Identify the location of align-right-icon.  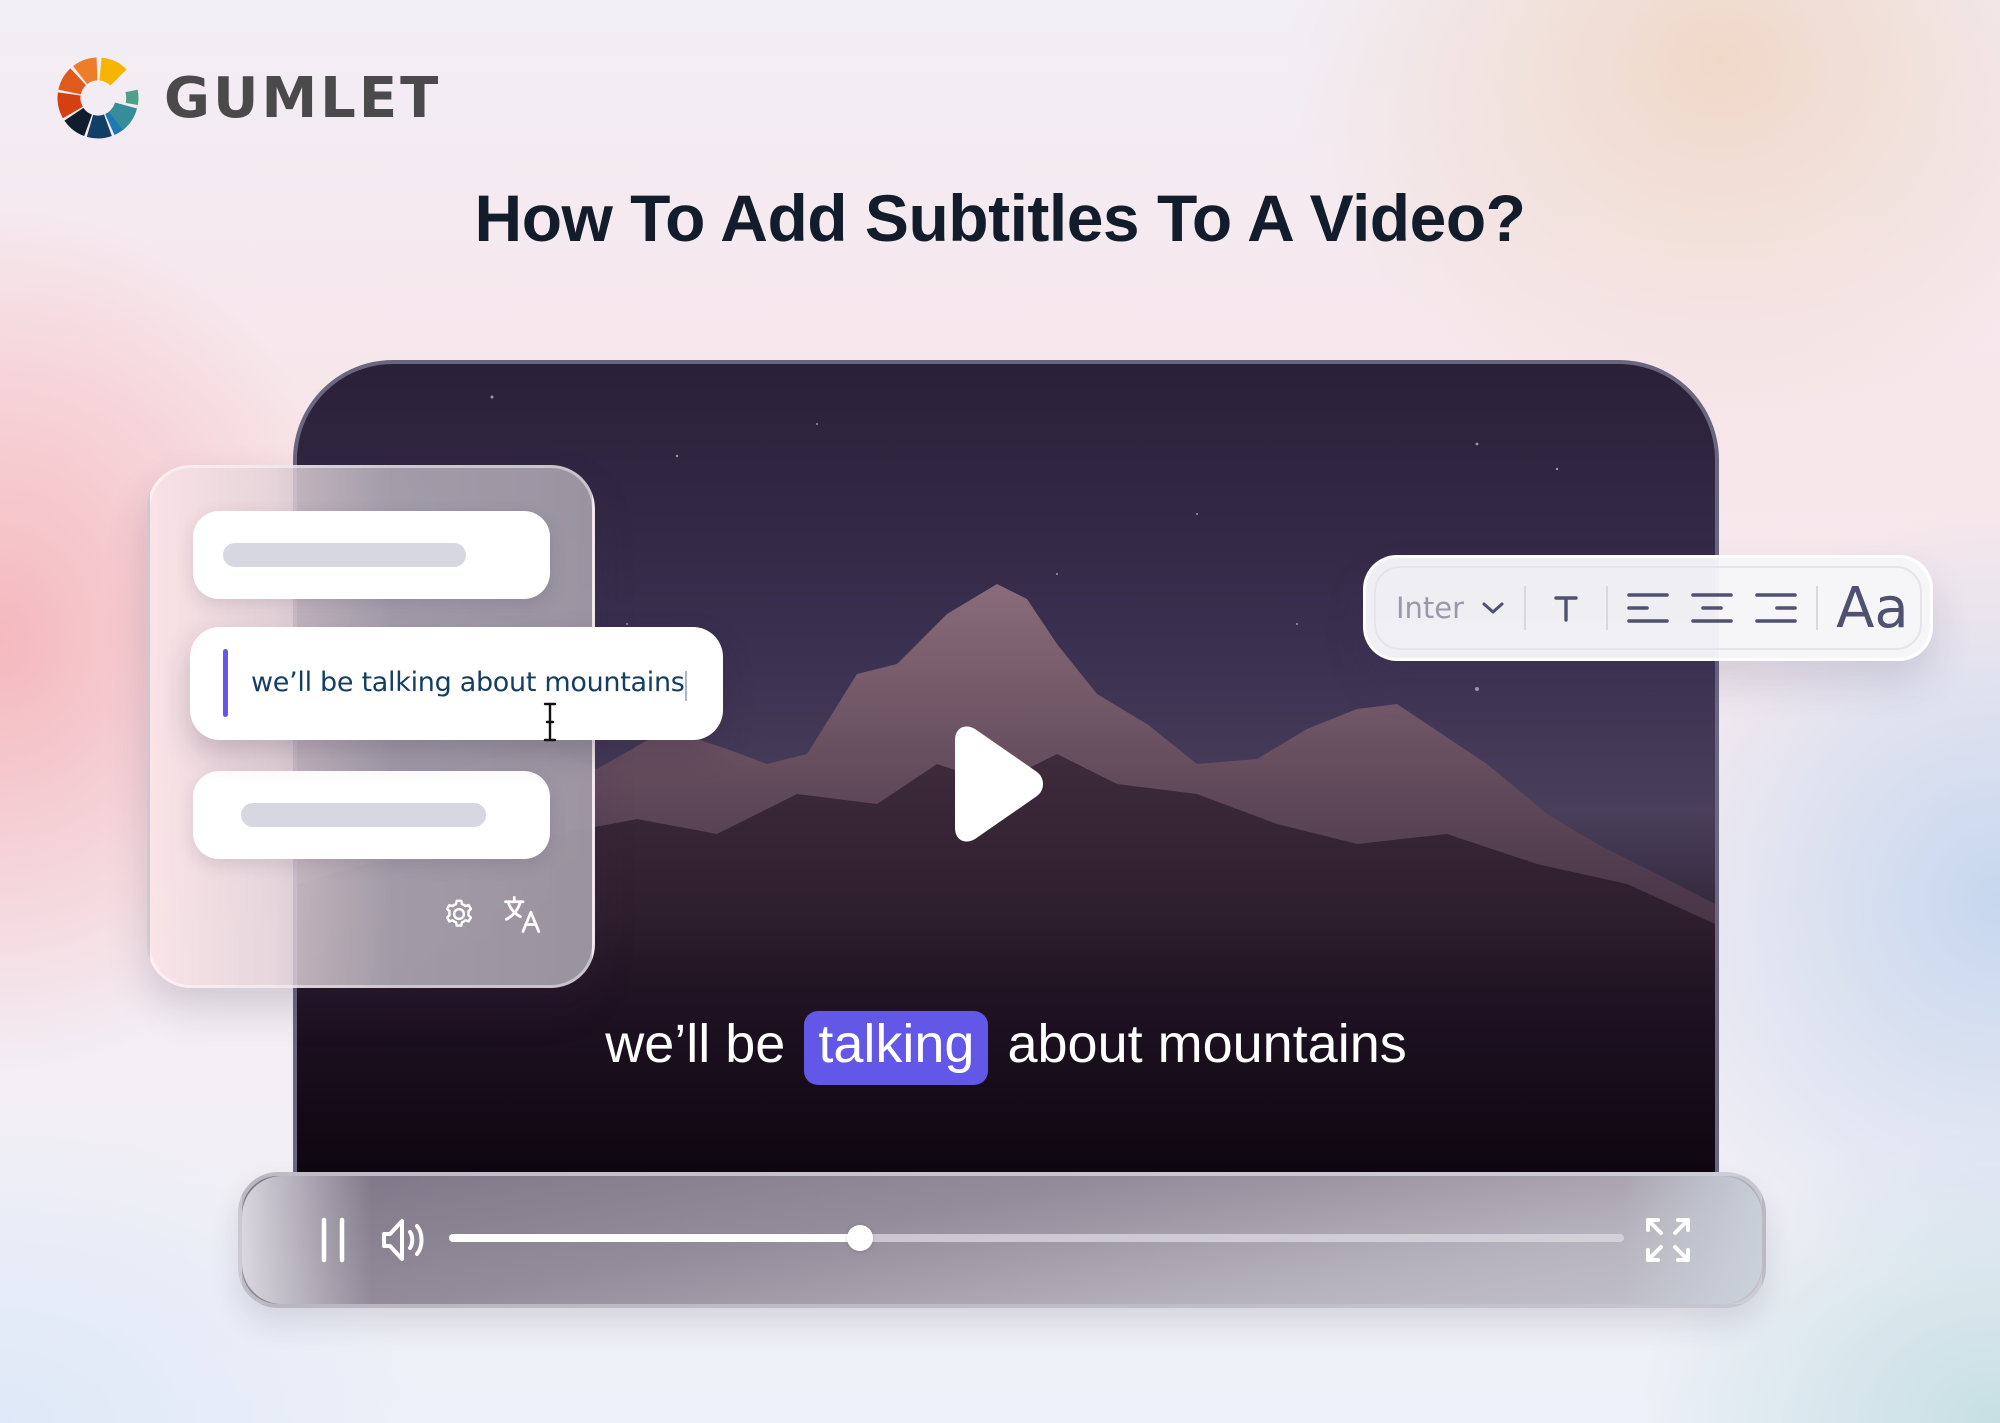
(1776, 608).